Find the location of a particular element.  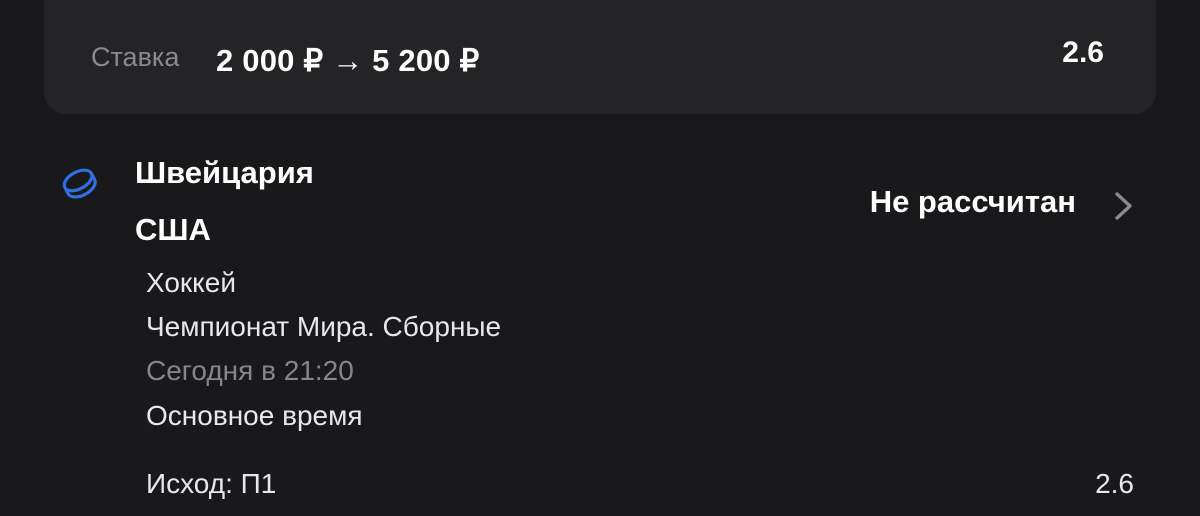

hockey-puck-icon is located at coordinates (79, 183).